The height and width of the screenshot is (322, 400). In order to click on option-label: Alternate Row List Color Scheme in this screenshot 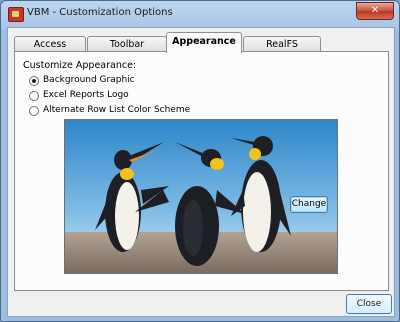, I will do `click(117, 110)`.